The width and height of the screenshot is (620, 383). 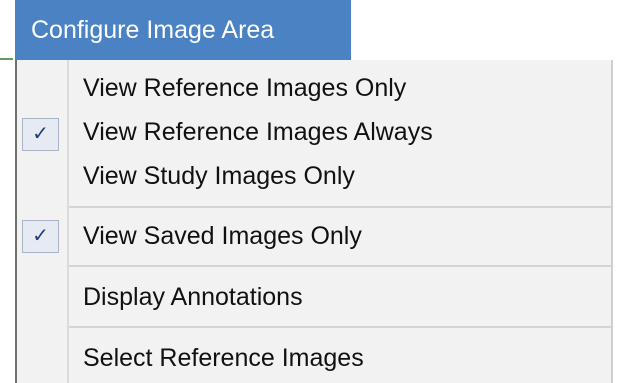 I want to click on menu-item-view-reference-images-always: View Reference Images Always, so click(x=340, y=132).